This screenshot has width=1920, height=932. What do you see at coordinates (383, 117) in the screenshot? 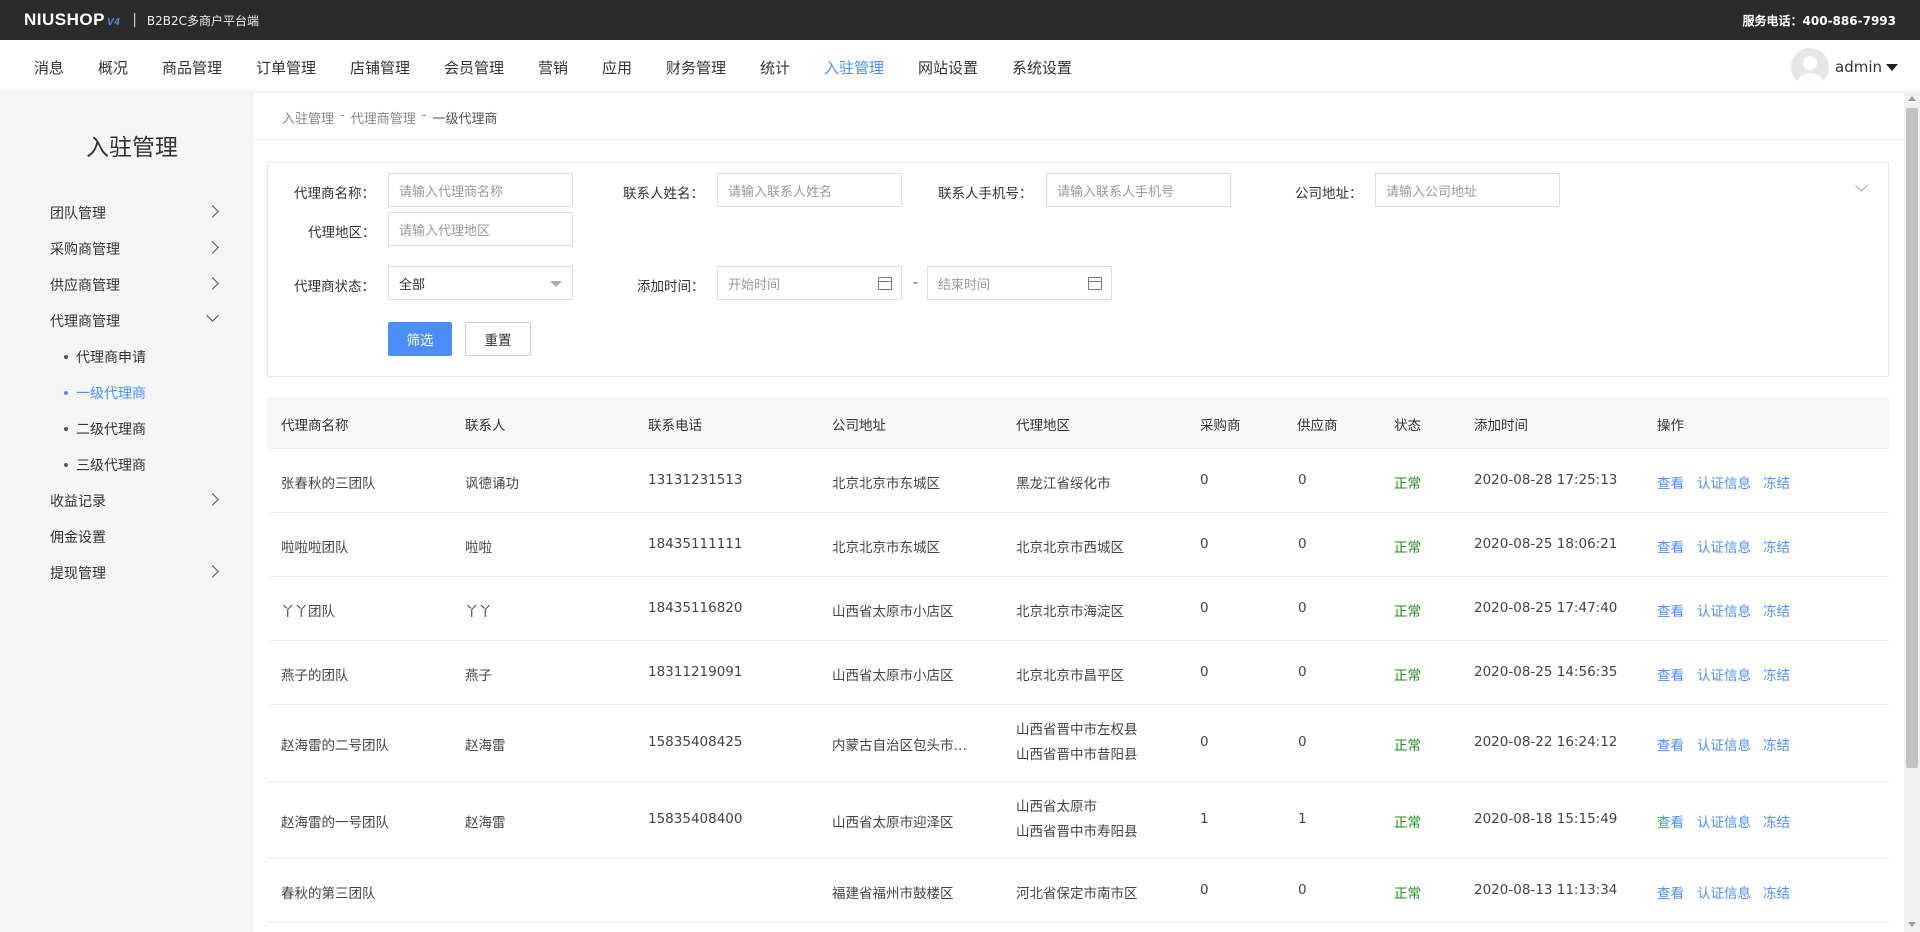
I see `breadcrumb-item: 代理商管理` at bounding box center [383, 117].